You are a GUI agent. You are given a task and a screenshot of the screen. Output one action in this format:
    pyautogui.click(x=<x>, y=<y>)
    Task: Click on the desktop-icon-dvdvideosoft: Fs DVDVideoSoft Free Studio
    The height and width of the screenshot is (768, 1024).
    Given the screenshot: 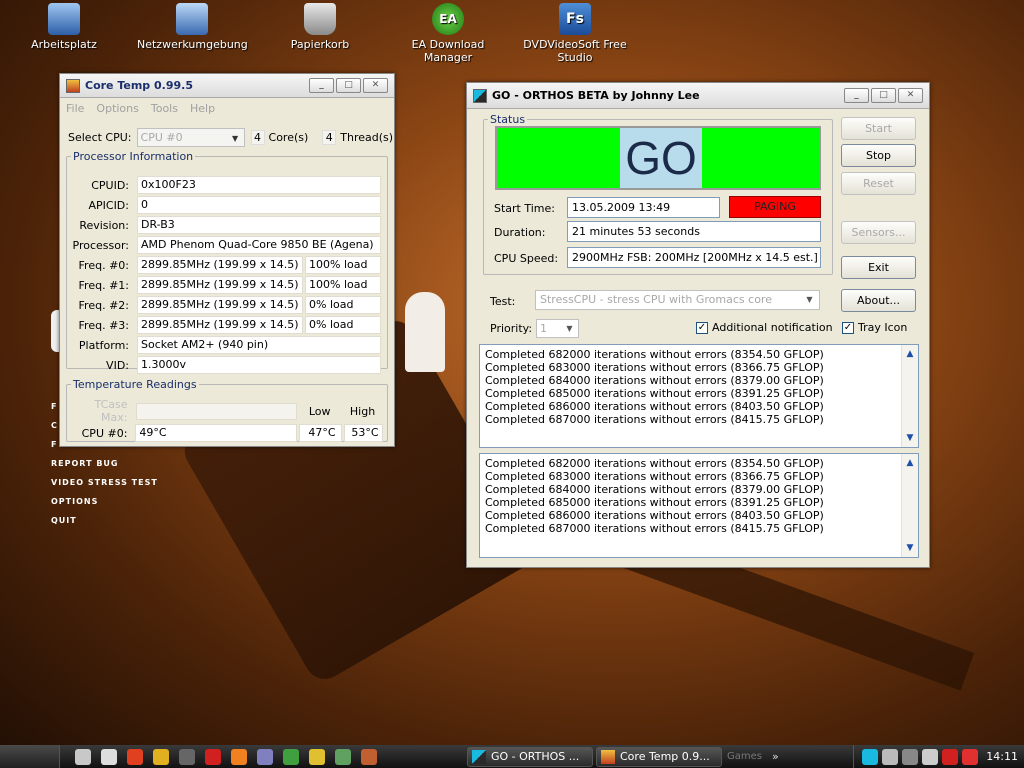 What is the action you would take?
    pyautogui.click(x=575, y=33)
    